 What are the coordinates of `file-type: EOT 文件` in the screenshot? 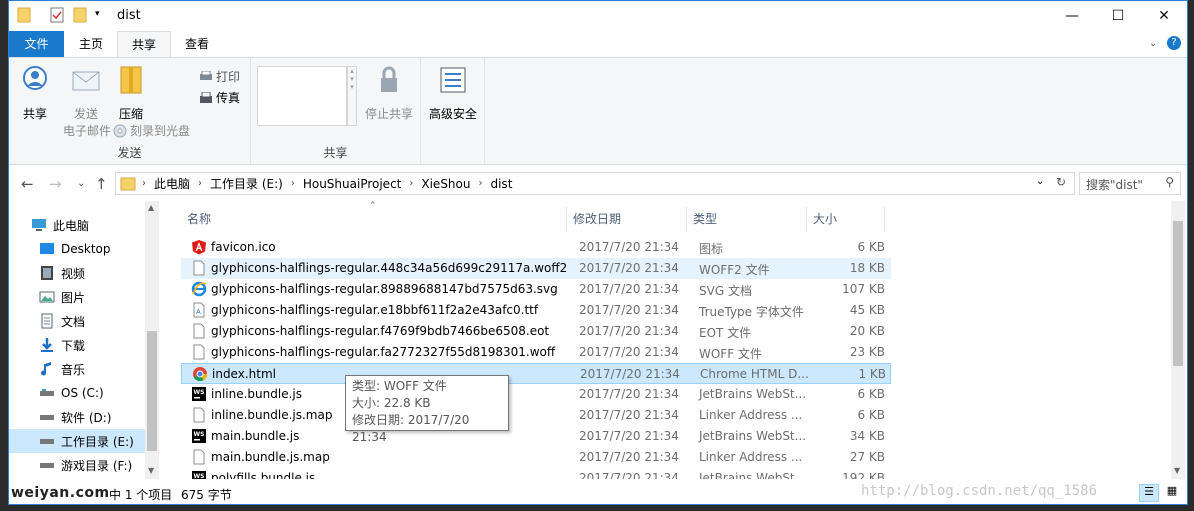 It's located at (725, 333).